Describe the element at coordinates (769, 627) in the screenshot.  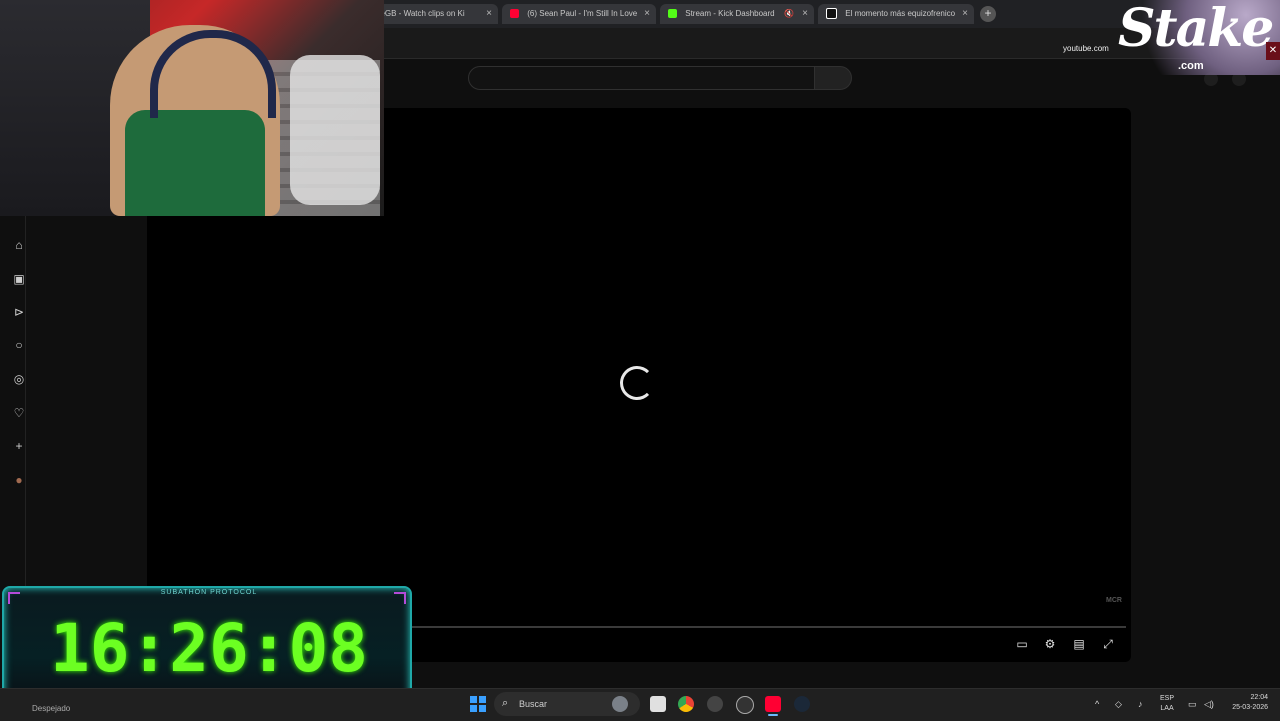
I see `video-progress-bar` at that location.